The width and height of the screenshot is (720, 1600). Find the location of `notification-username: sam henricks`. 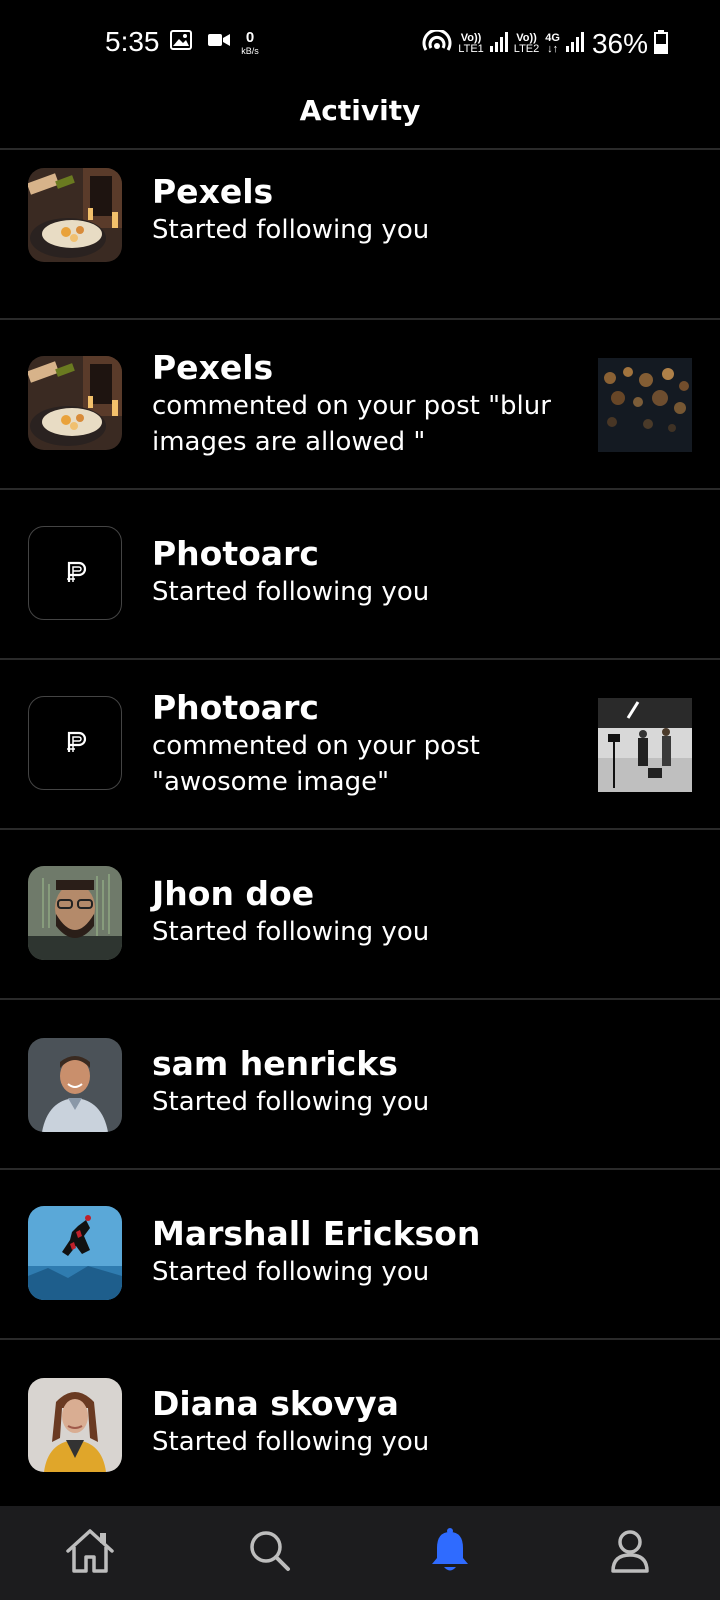

notification-username: sam henricks is located at coordinates (357, 1064).